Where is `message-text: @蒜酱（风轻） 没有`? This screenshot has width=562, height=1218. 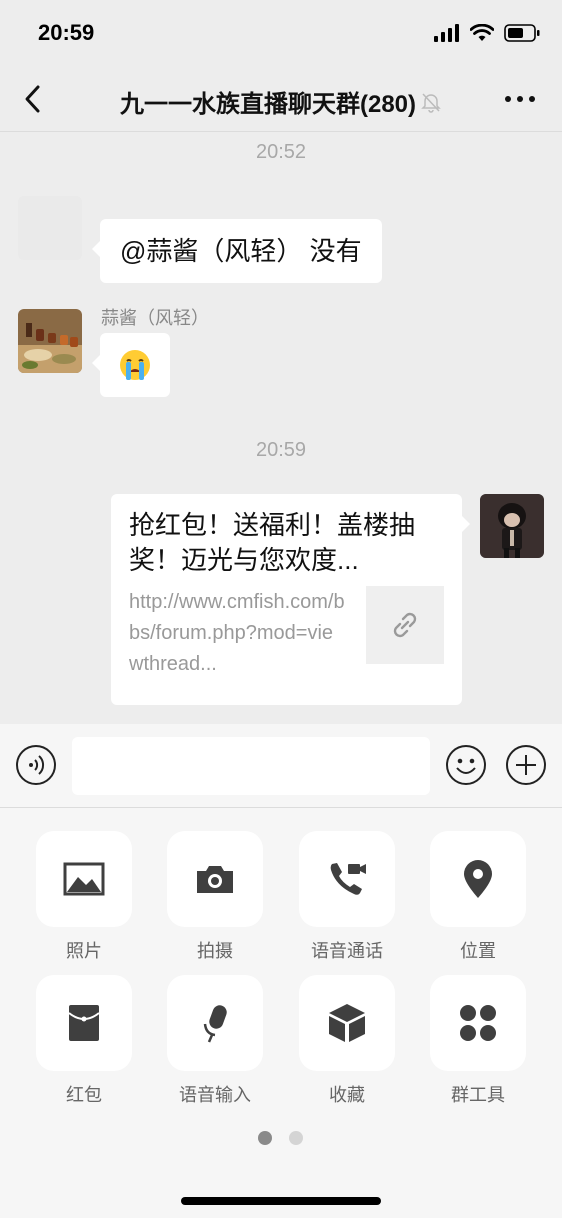 message-text: @蒜酱（风轻） 没有 is located at coordinates (241, 251).